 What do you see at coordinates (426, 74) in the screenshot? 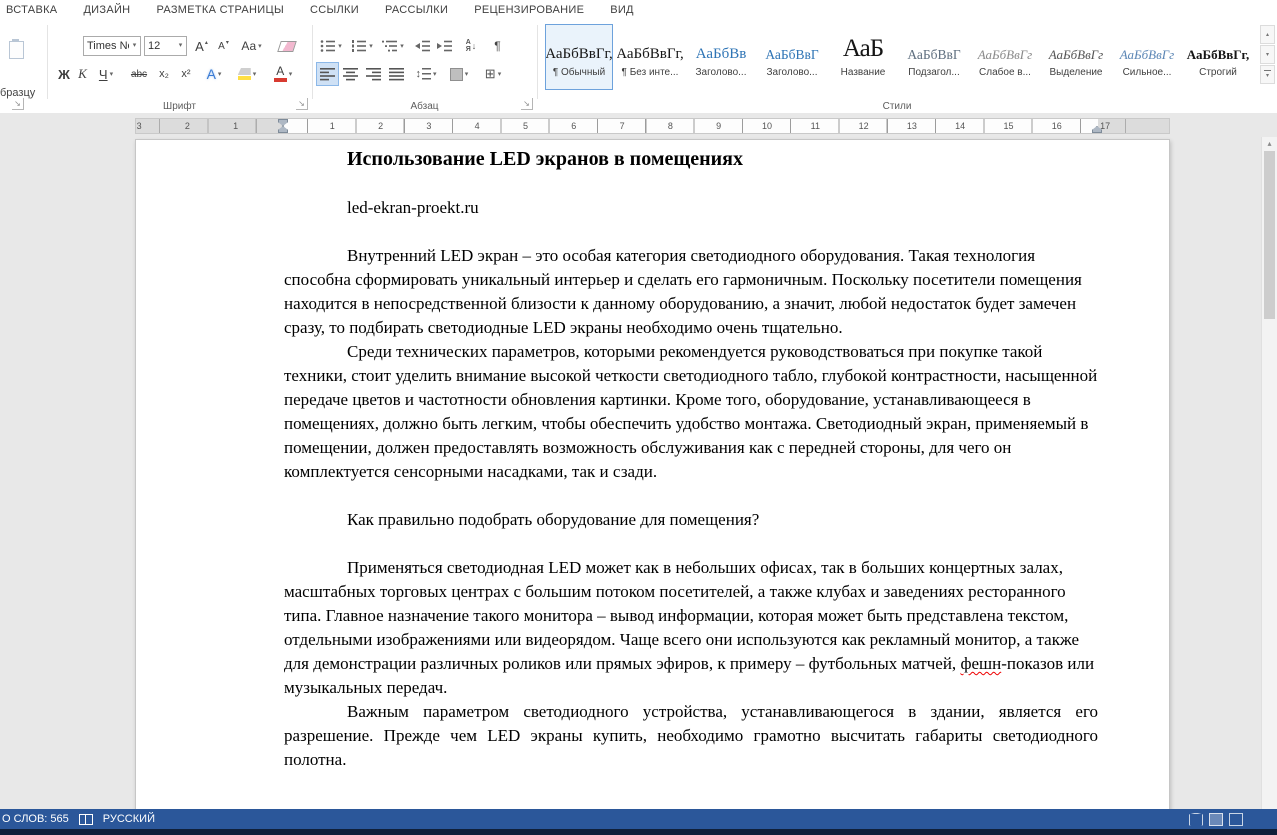
I see `line-spacing-button: ↕ ▾` at bounding box center [426, 74].